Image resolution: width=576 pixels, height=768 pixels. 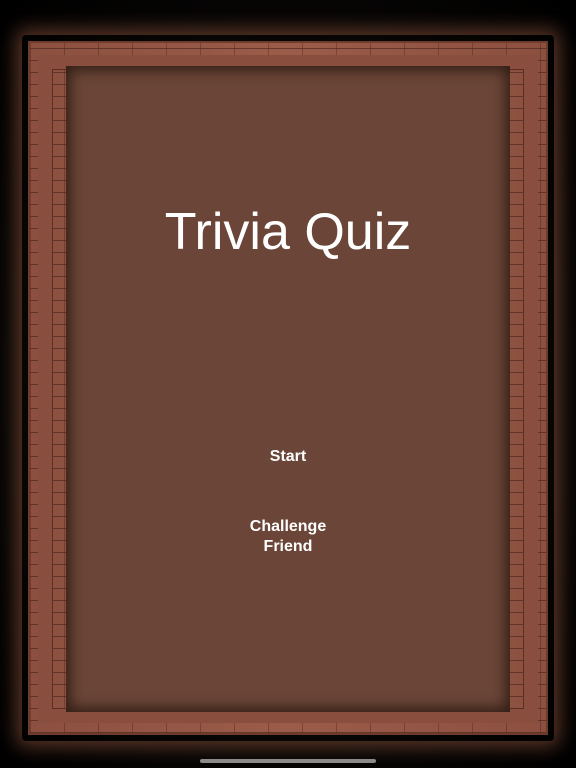 What do you see at coordinates (288, 537) in the screenshot?
I see `challenge-friend-button: Challenge Friend` at bounding box center [288, 537].